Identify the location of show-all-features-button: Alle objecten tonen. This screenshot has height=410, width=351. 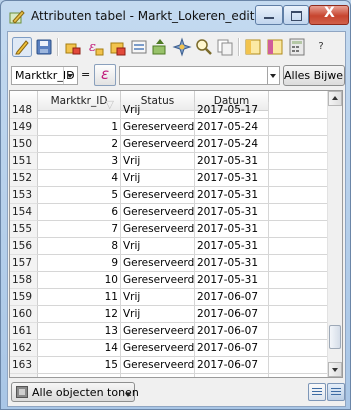
(75, 392).